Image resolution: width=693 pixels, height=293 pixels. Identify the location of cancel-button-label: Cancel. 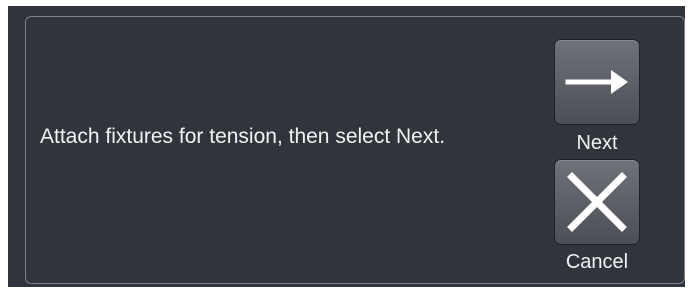
(597, 262).